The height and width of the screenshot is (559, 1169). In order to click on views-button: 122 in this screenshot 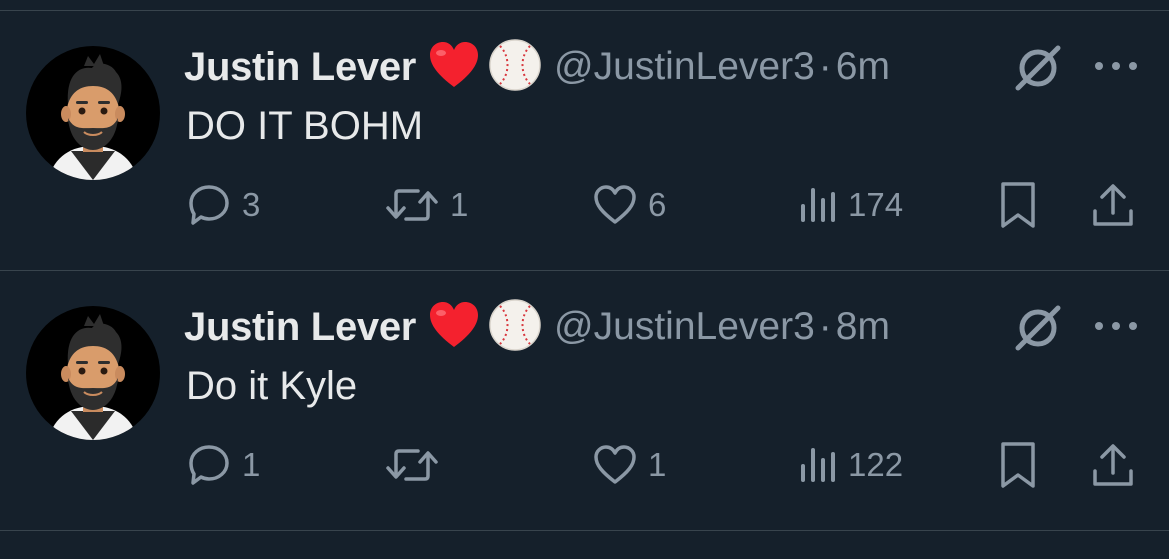, I will do `click(850, 465)`.